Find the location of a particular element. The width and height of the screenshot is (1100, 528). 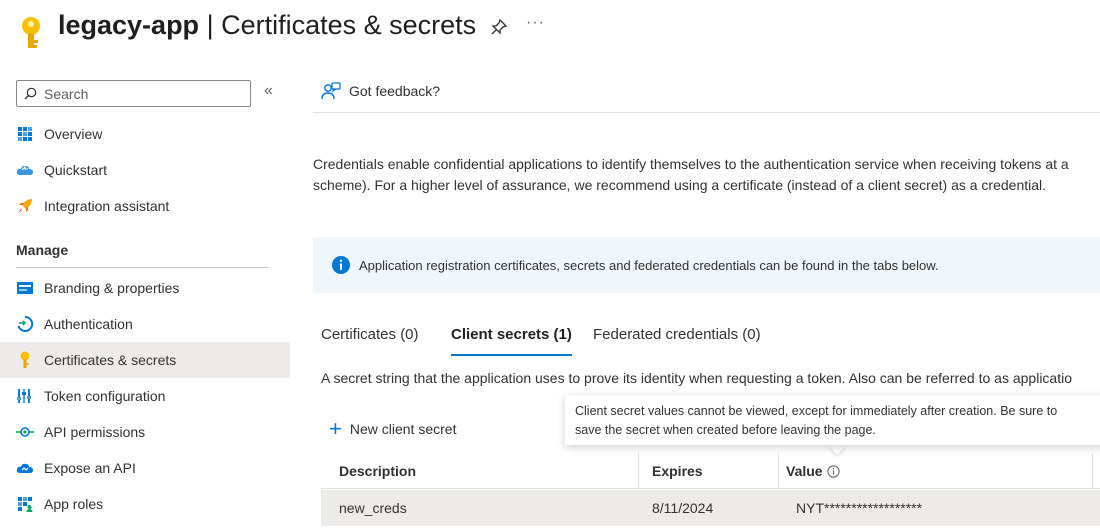

tab-client-secrets: Client secrets (1) is located at coordinates (511, 341).